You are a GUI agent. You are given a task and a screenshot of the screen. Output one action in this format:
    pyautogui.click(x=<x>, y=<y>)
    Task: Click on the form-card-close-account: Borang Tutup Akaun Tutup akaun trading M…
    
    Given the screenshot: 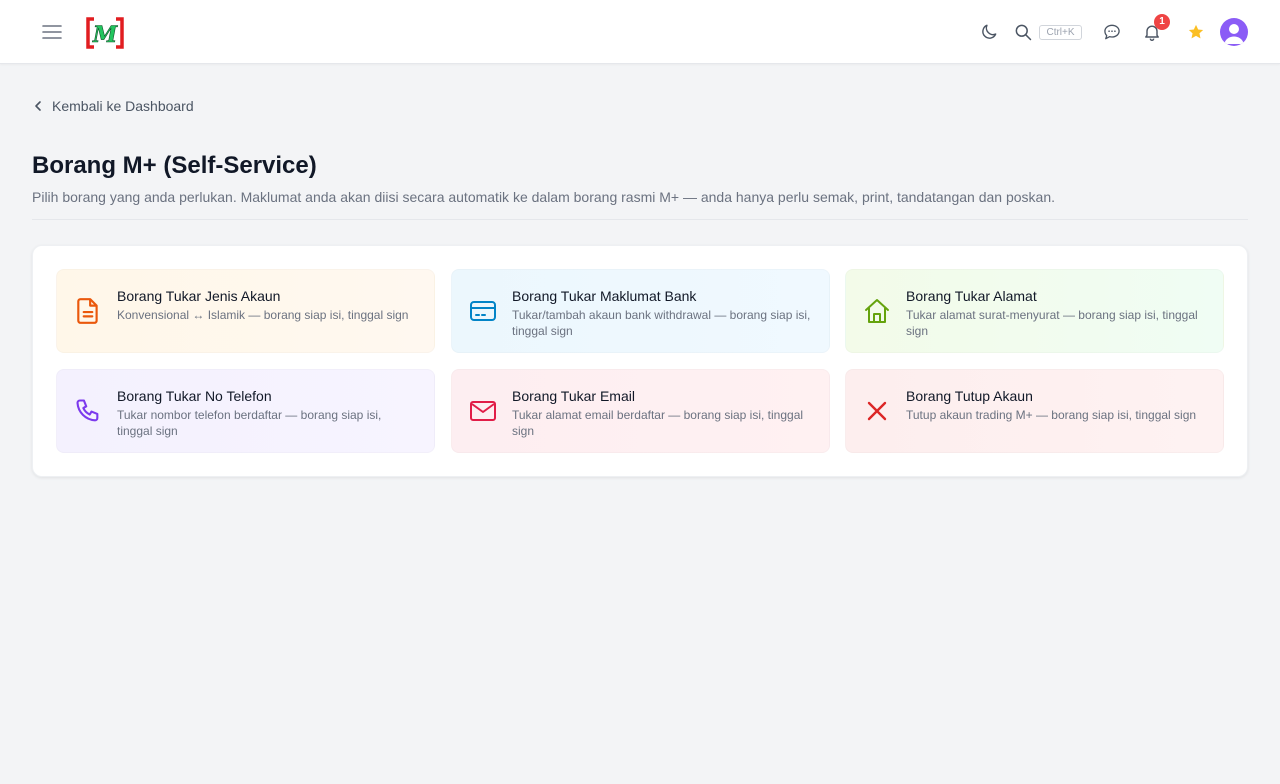 What is the action you would take?
    pyautogui.click(x=1034, y=411)
    